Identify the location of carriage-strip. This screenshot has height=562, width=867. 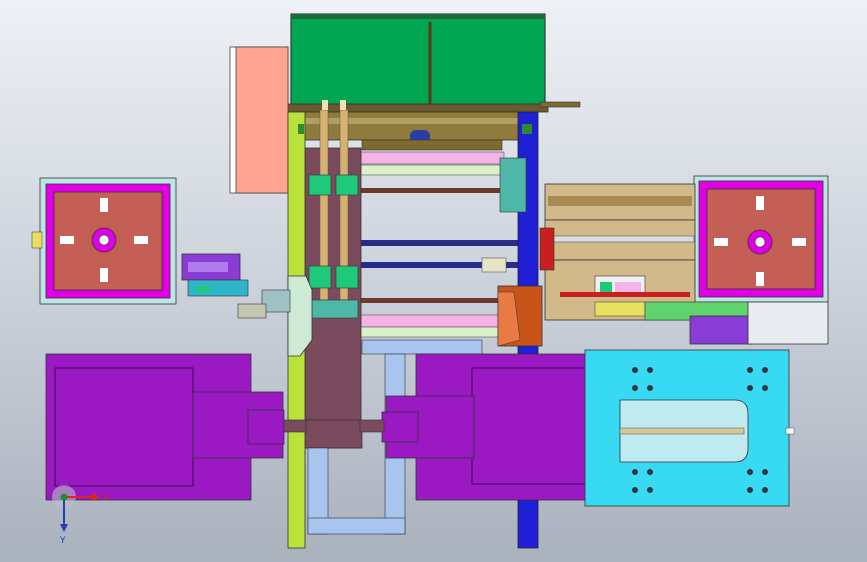
(415, 121).